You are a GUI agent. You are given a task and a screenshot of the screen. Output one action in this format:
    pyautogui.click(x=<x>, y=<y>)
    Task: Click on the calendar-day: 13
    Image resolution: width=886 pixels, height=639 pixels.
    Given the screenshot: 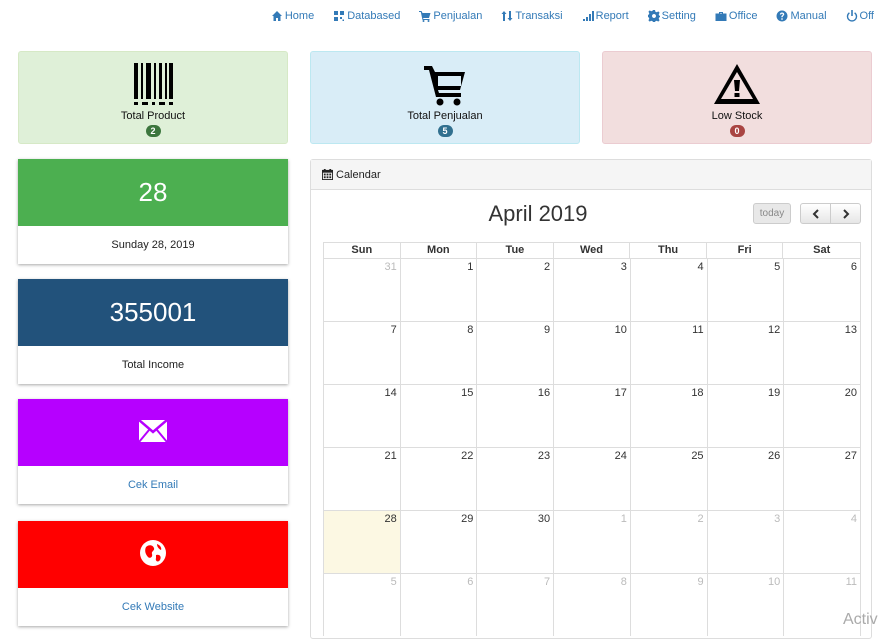 What is the action you would take?
    pyautogui.click(x=822, y=352)
    